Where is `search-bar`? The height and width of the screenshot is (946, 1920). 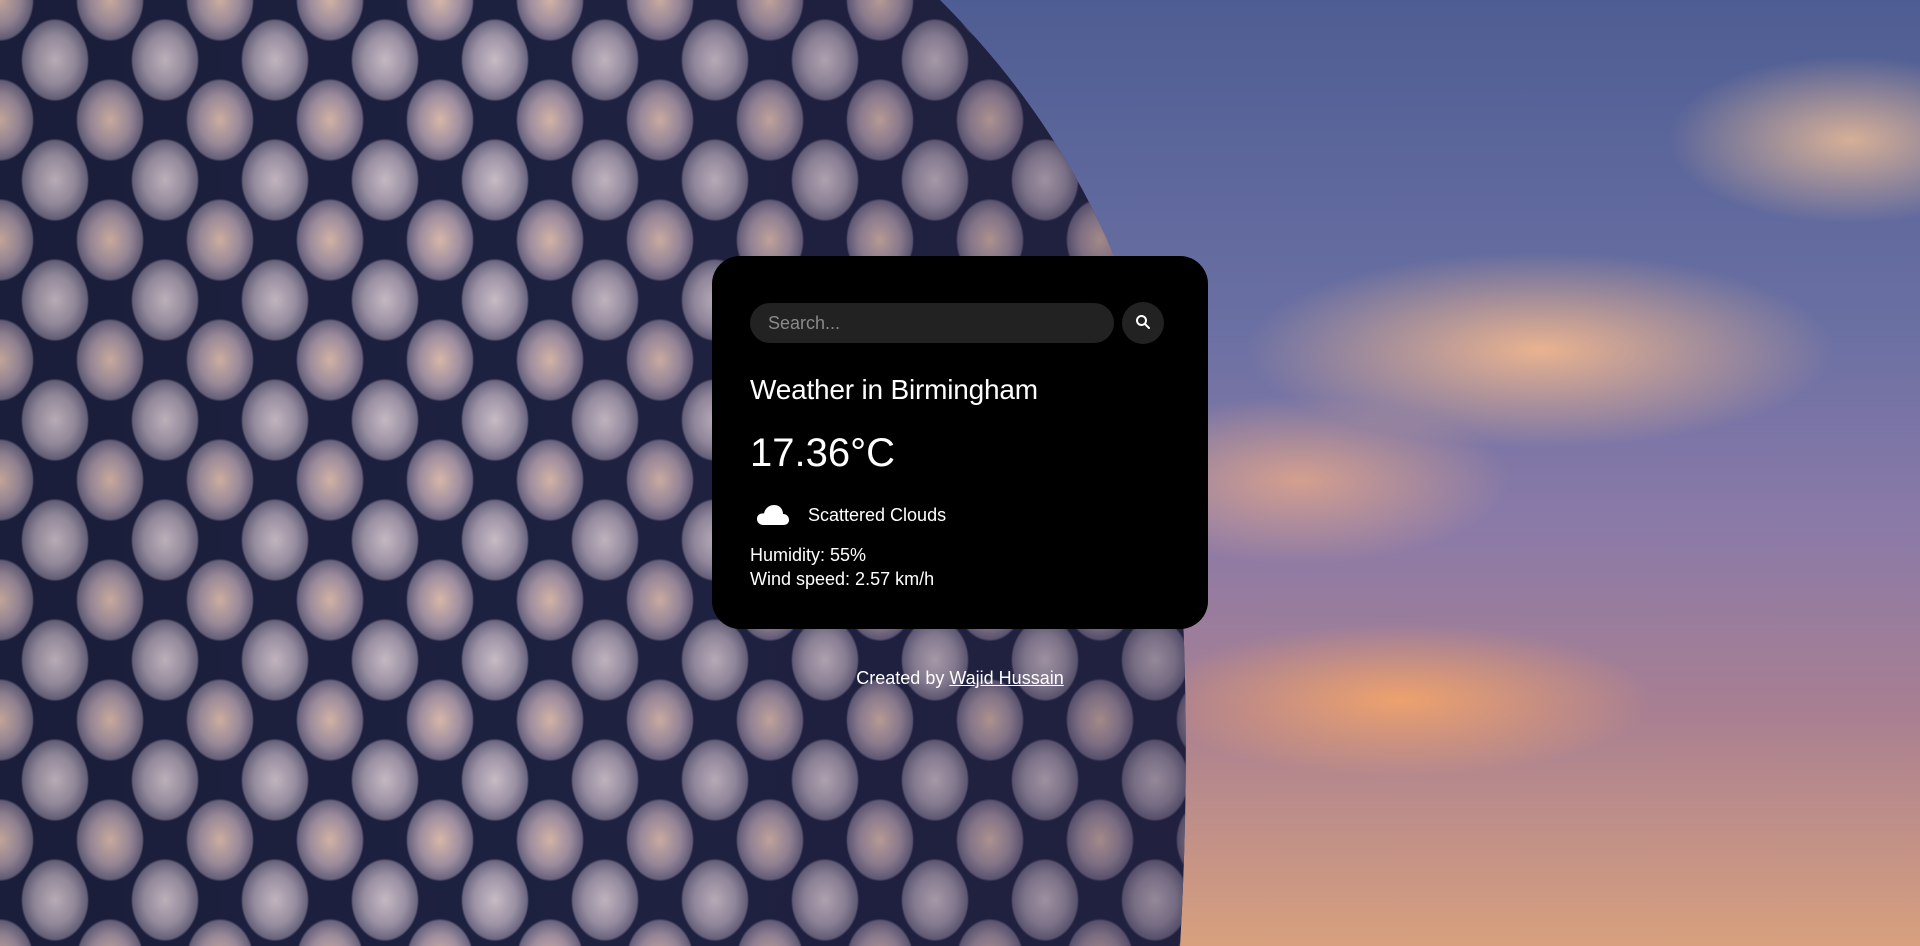
search-bar is located at coordinates (957, 323).